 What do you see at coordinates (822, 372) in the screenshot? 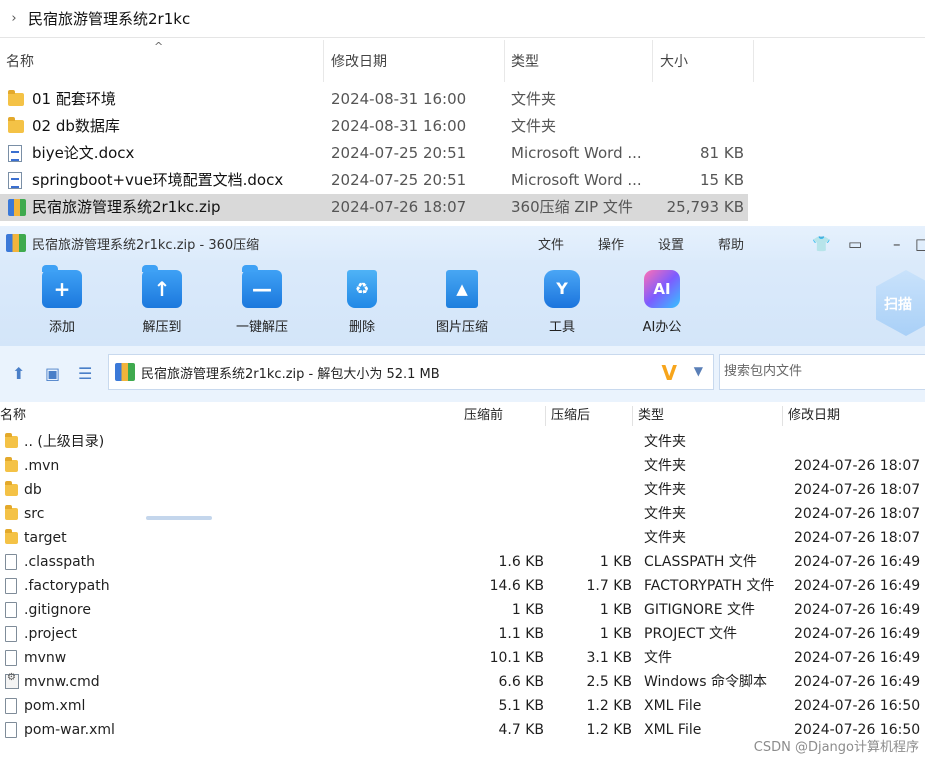
I see `search-input: 搜索包内文件` at bounding box center [822, 372].